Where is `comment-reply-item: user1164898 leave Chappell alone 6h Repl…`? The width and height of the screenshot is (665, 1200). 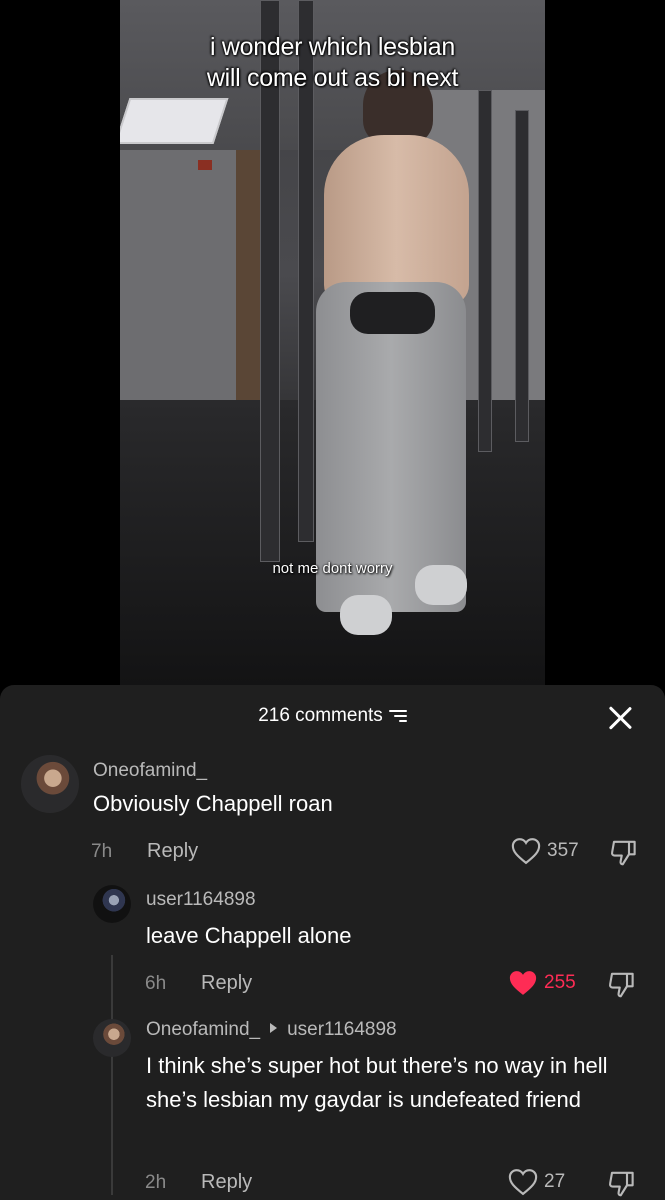
comment-reply-item: user1164898 leave Chappell alone 6h Repl… is located at coordinates (332, 945).